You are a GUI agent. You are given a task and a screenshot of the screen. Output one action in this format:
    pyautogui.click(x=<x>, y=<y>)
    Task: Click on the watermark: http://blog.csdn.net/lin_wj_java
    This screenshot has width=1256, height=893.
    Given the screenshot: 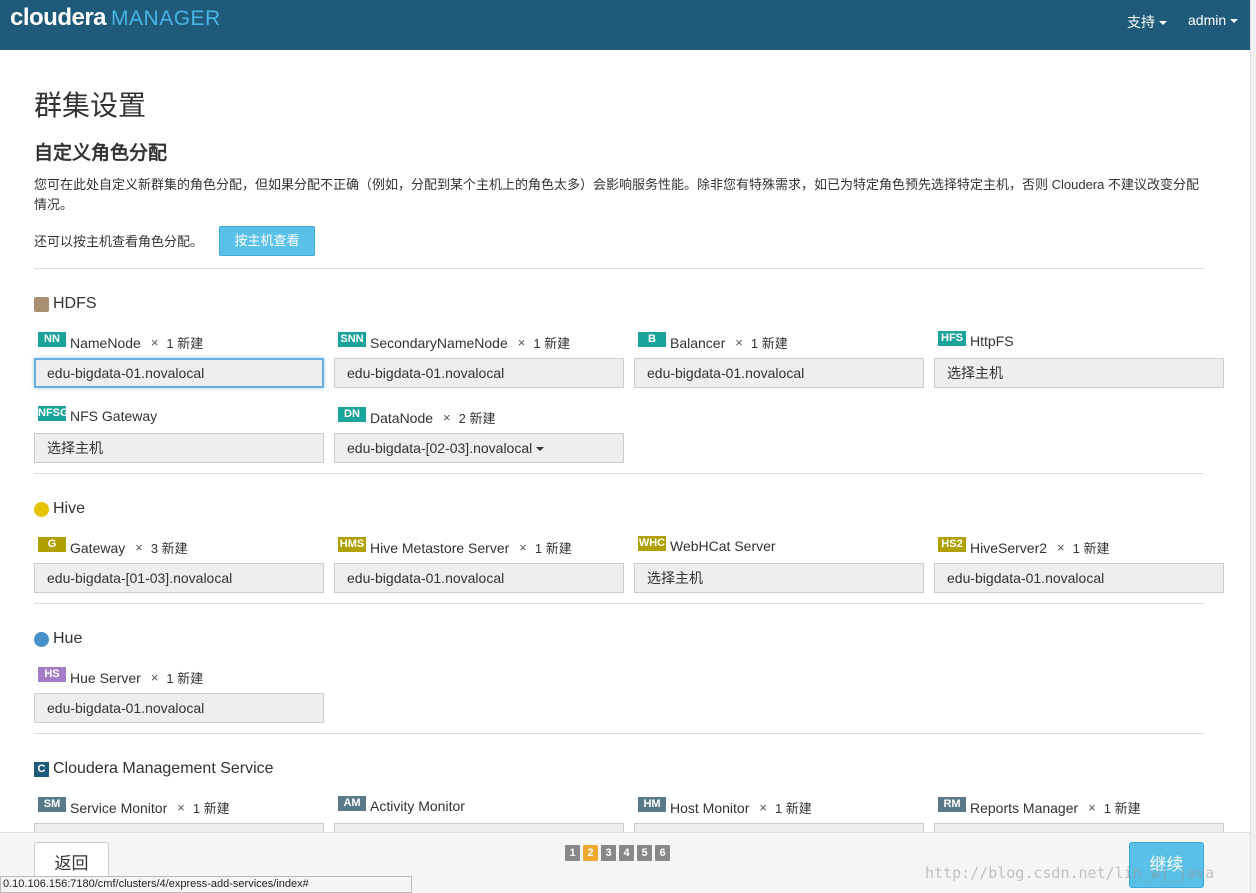 What is the action you would take?
    pyautogui.click(x=1069, y=873)
    